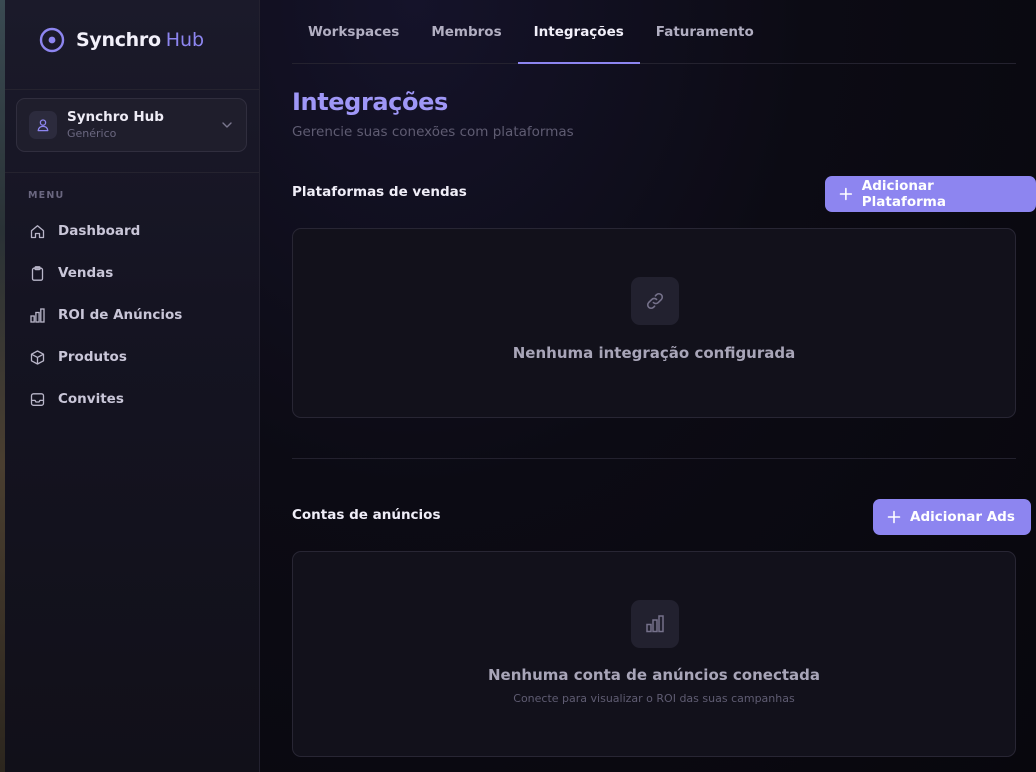 This screenshot has width=1036, height=772. I want to click on page-subtitle: Gerencie suas conexões com plataformas, so click(433, 132).